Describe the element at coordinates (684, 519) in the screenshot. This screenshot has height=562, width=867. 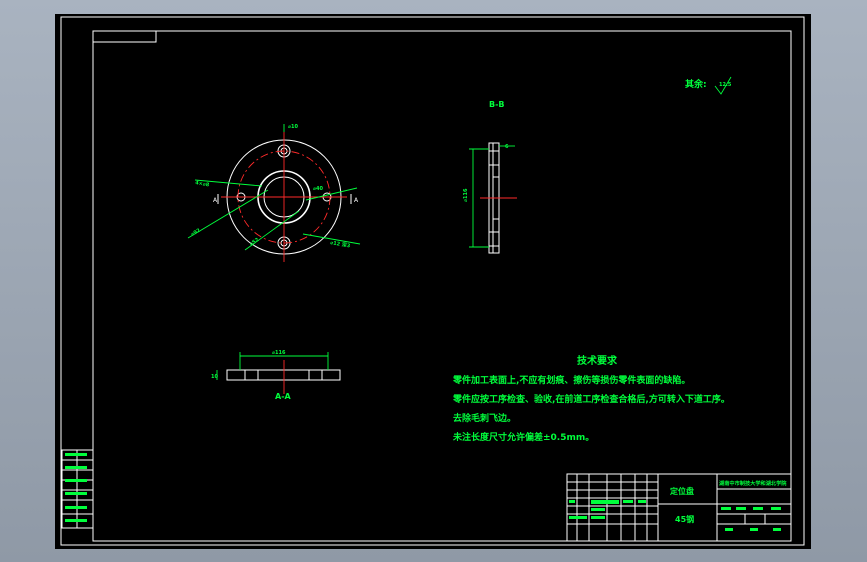
I see `material: 45钢` at that location.